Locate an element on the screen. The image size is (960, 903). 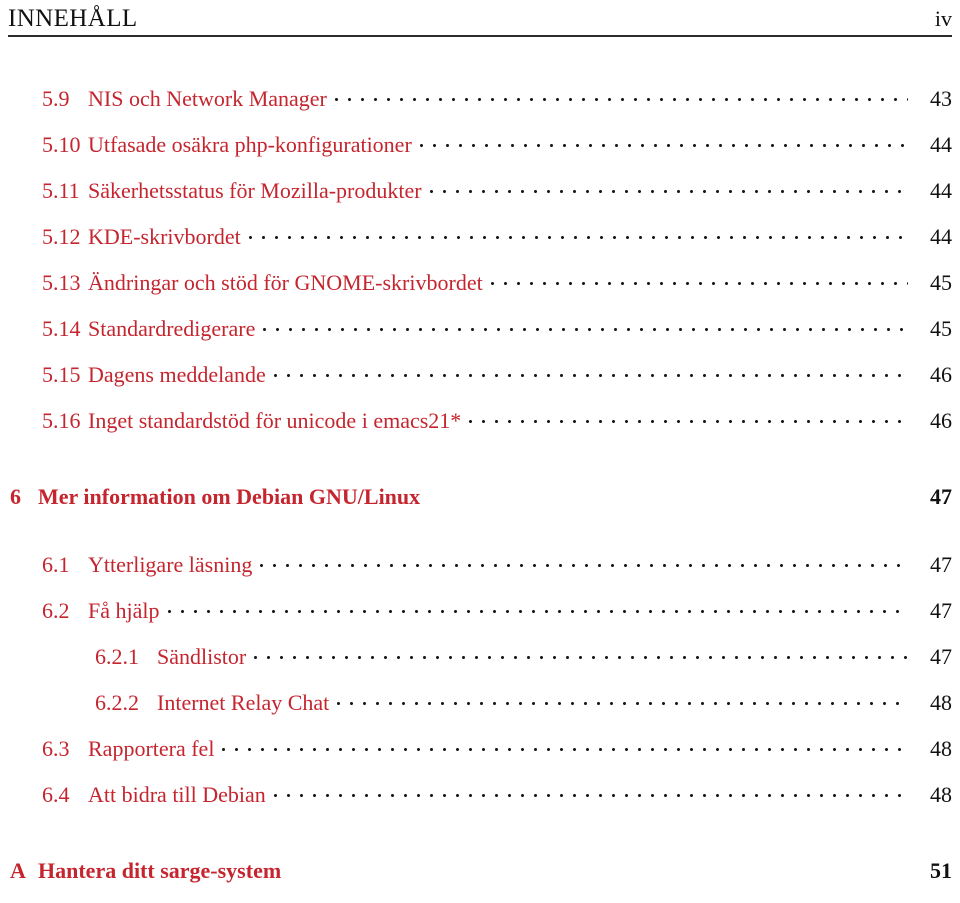
toc-entry-page-number: 51 is located at coordinates (941, 870).